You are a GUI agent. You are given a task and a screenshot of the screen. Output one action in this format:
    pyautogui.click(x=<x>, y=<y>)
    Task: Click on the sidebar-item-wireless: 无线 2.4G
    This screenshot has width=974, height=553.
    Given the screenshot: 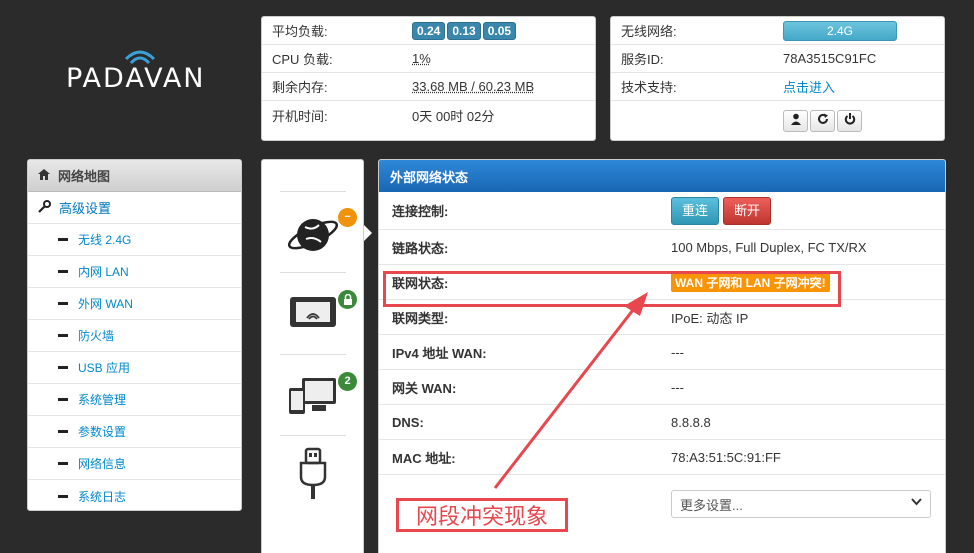 What is the action you would take?
    pyautogui.click(x=134, y=240)
    